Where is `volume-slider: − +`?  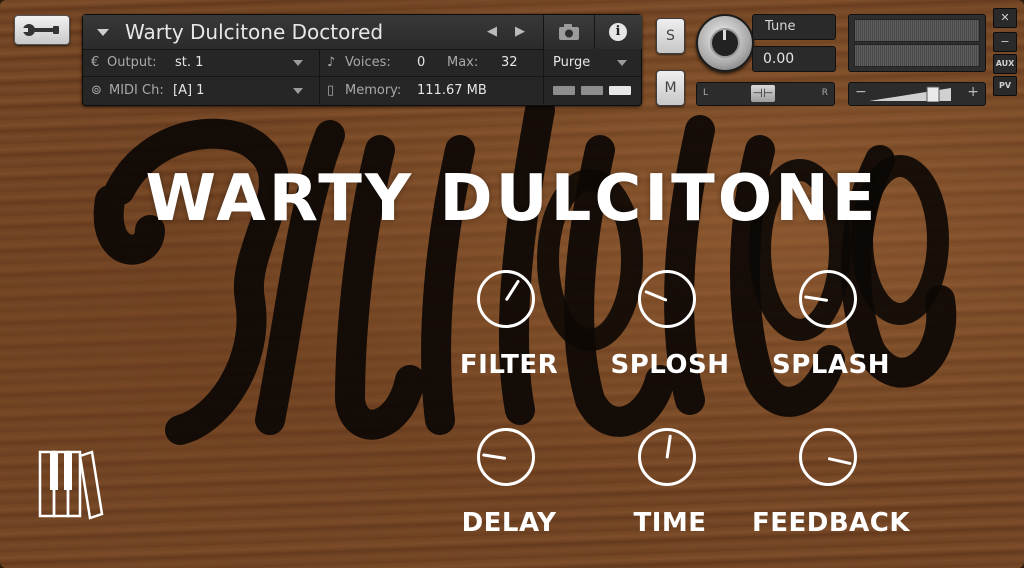 volume-slider: − + is located at coordinates (917, 94).